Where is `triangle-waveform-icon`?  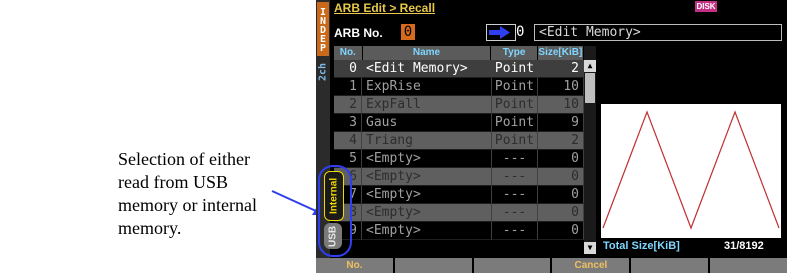
triangle-waveform-icon is located at coordinates (691, 170).